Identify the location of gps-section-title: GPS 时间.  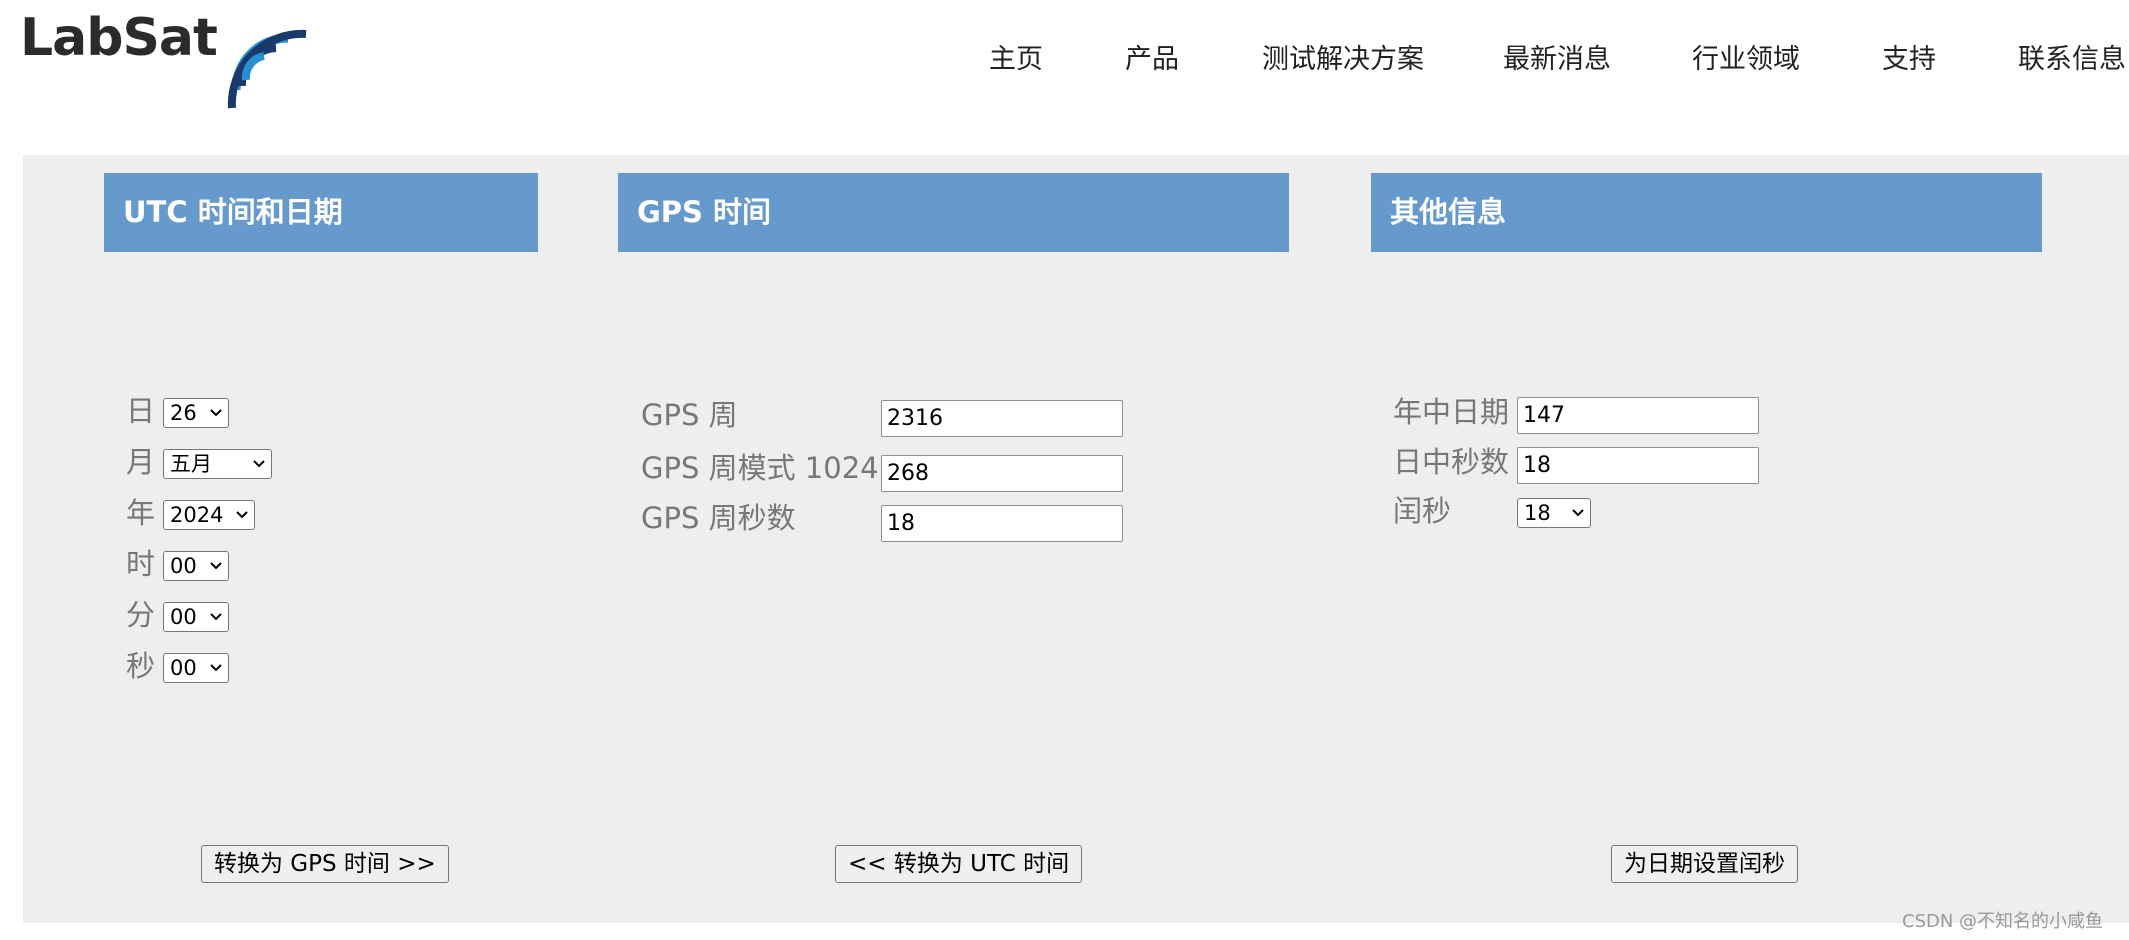
(953, 212).